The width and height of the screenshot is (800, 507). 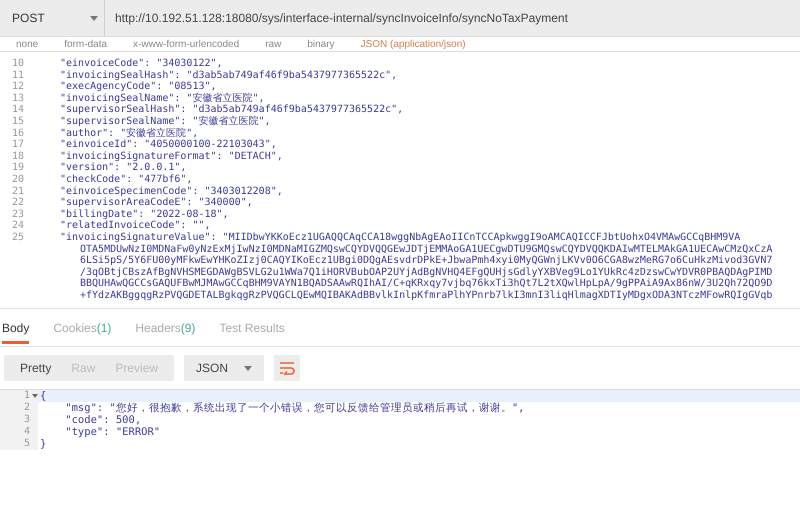 I want to click on response-tab: Body, so click(x=16, y=332).